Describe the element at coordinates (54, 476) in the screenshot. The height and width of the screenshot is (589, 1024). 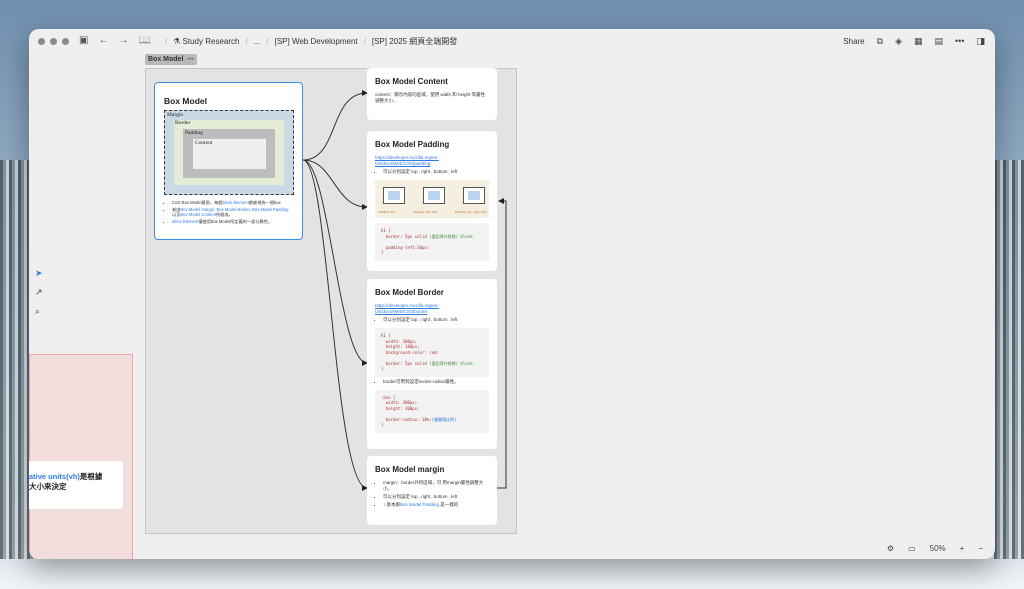
I see `relative-units-link: ative units(vh)` at that location.